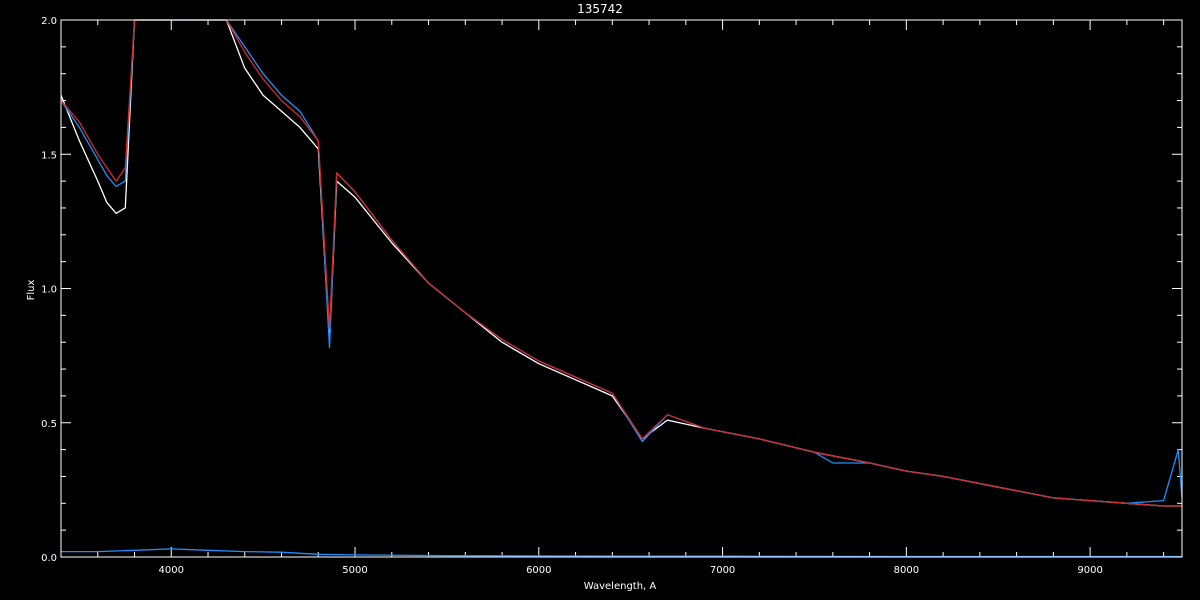 This screenshot has height=600, width=1200. I want to click on y-tick-label: 2.0, so click(49, 21).